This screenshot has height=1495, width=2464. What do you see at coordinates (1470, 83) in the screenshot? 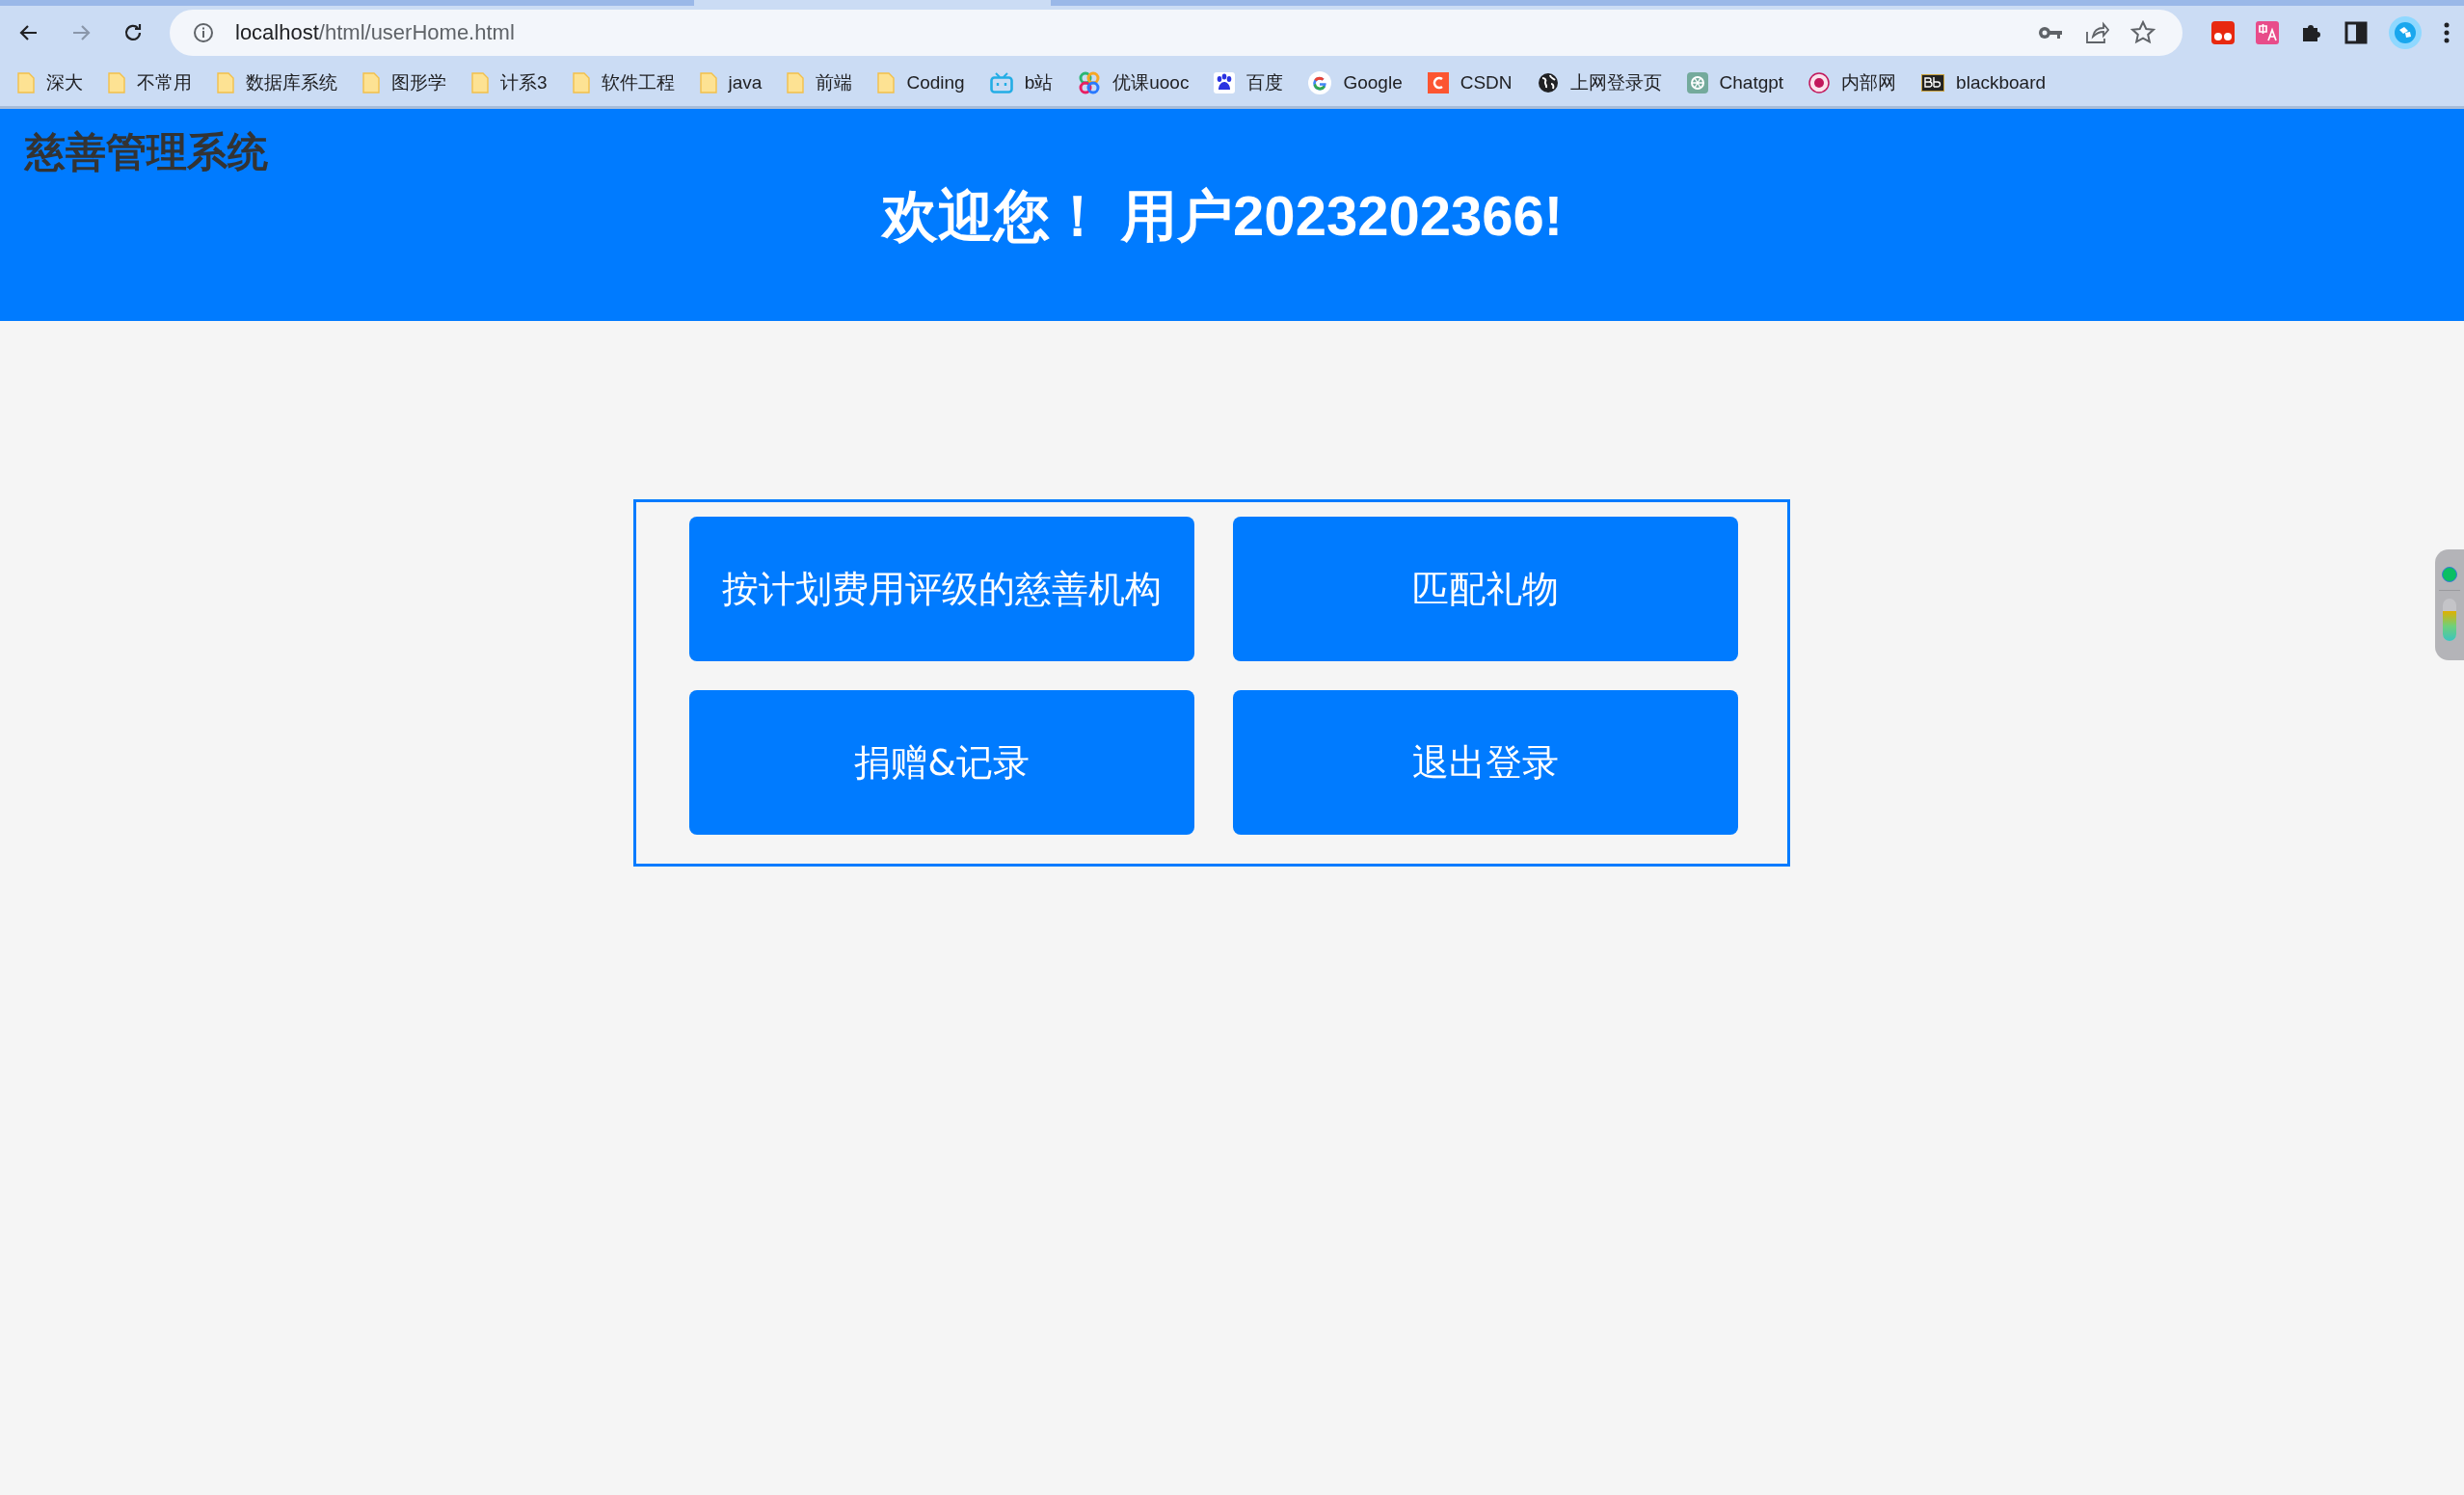
I see `bookmark: CSDN` at bounding box center [1470, 83].